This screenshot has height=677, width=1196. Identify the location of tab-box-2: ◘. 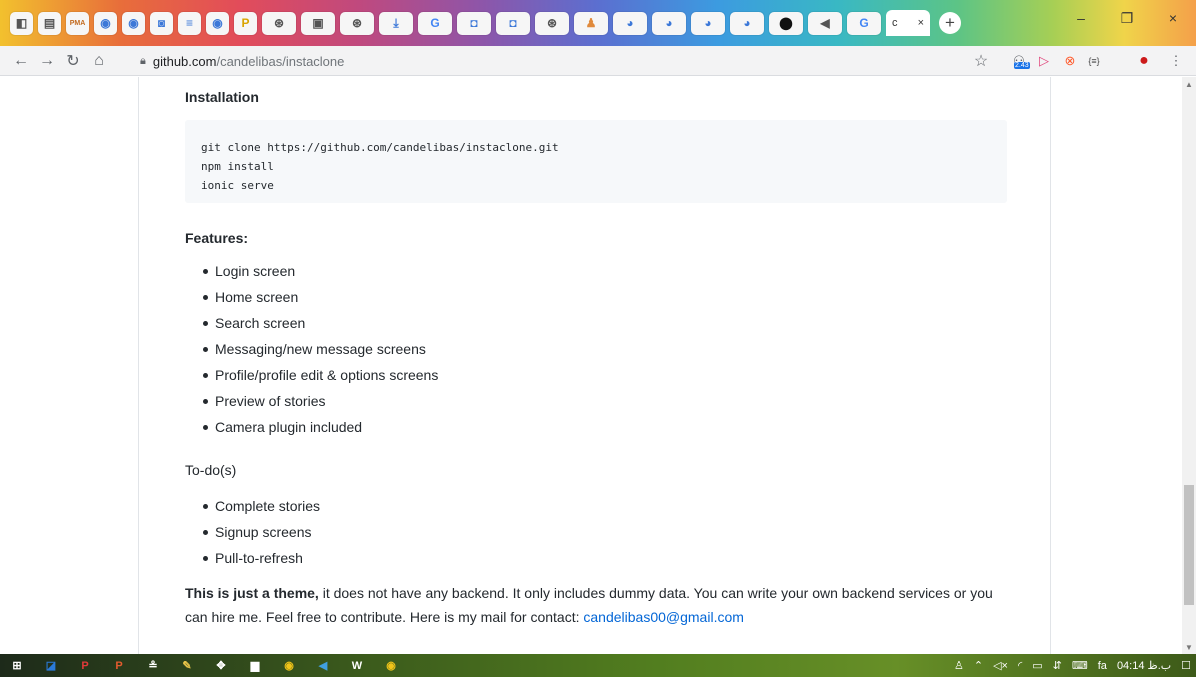
(513, 23).